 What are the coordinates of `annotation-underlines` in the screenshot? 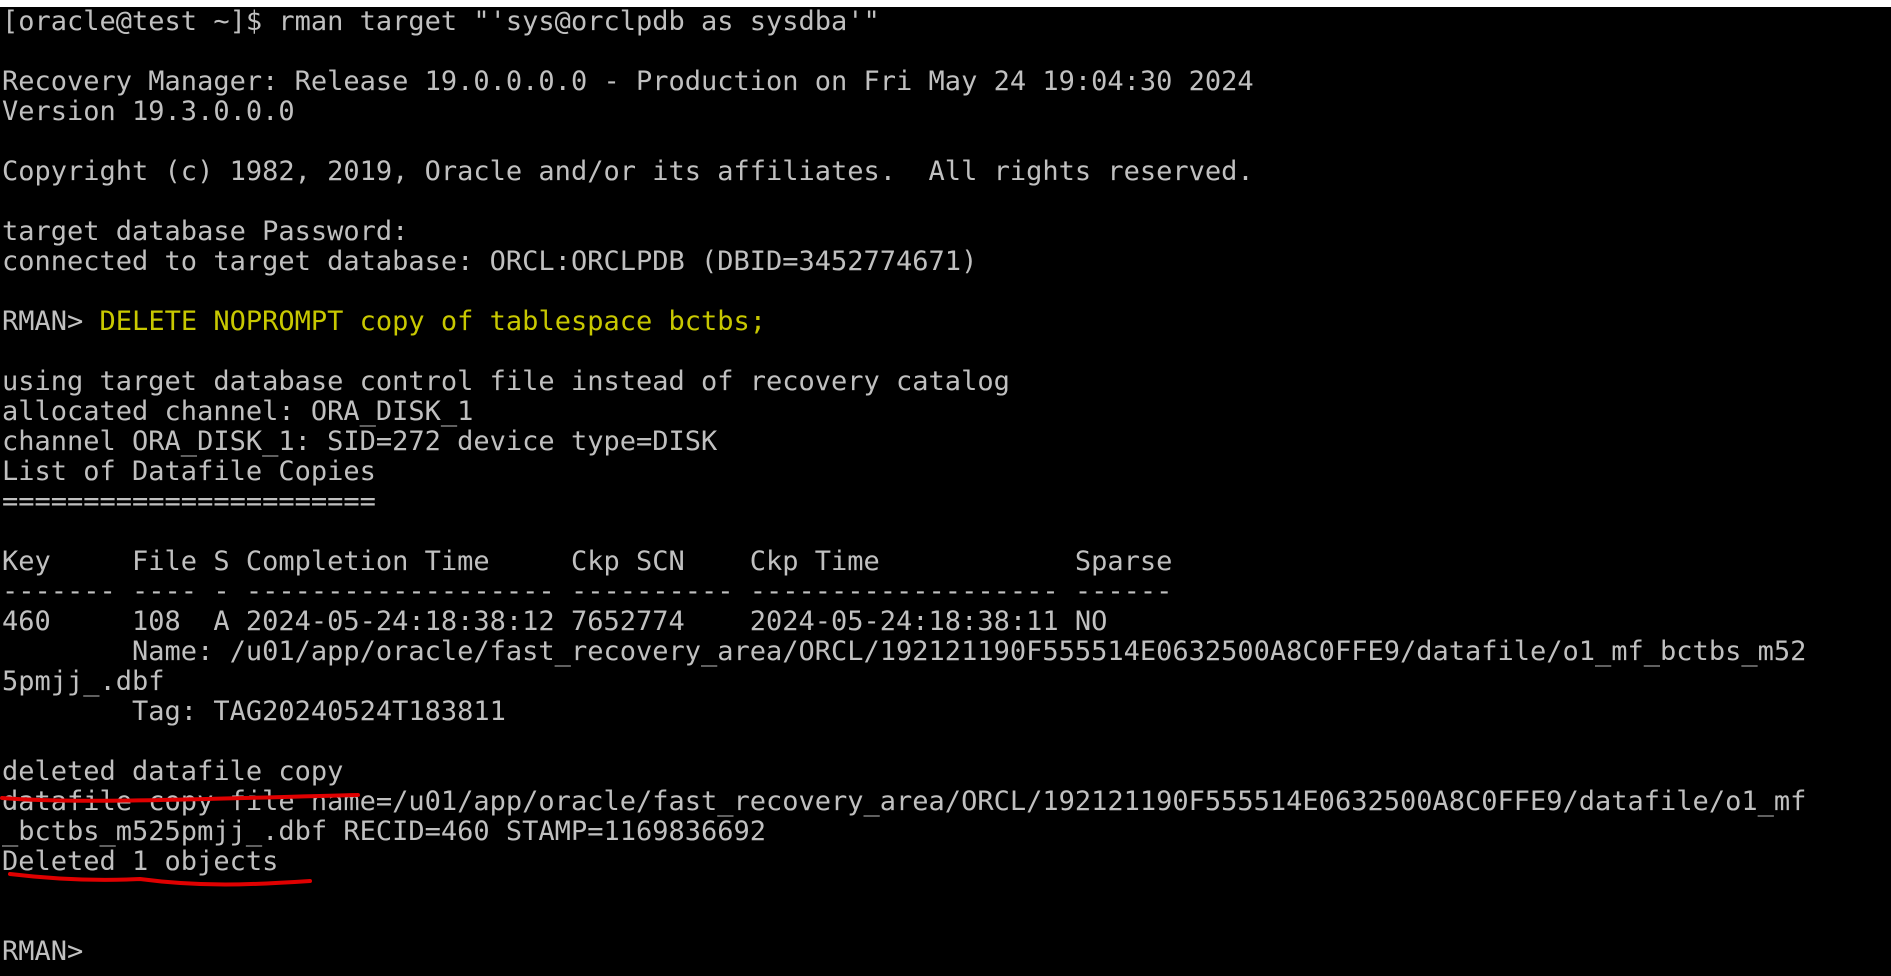 It's located at (180, 840).